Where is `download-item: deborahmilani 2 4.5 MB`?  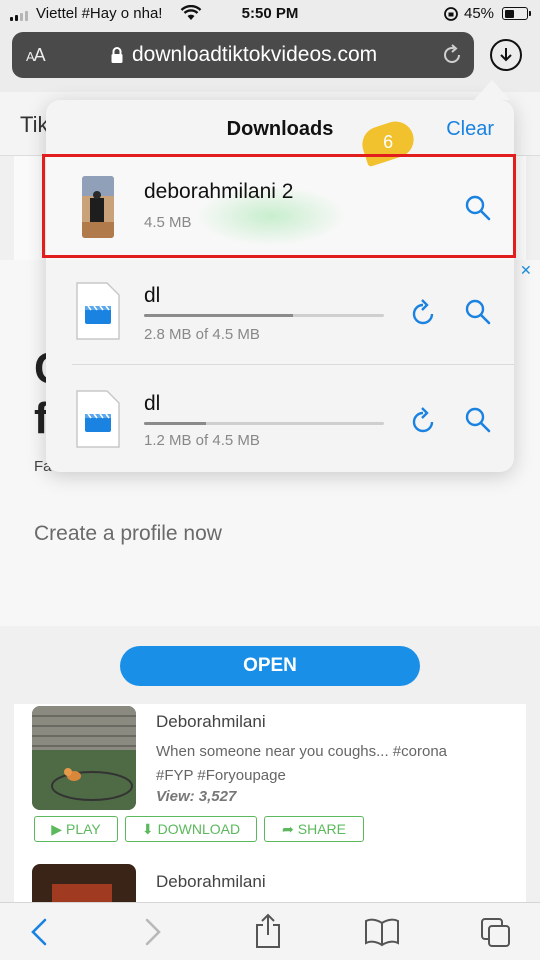
download-item: deborahmilani 2 4.5 MB is located at coordinates (280, 208).